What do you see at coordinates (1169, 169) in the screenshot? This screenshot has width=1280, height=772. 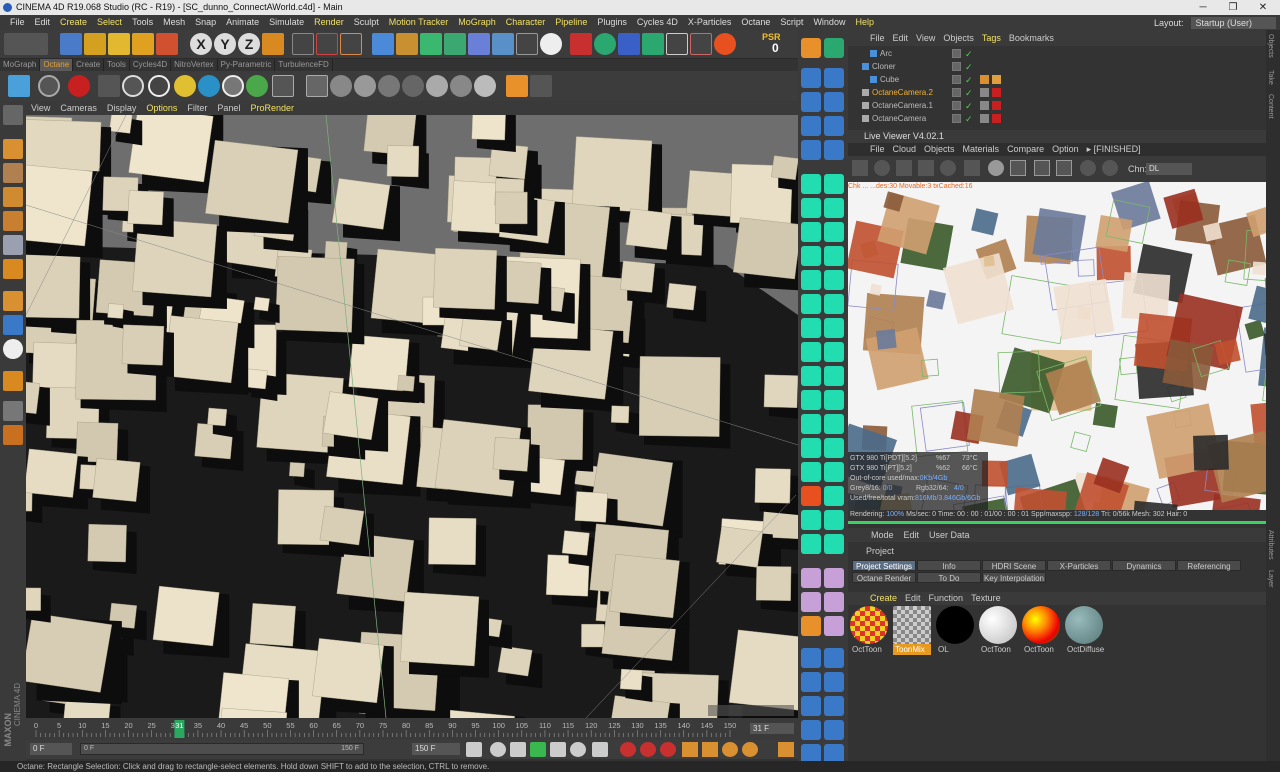 I see `lv-channel-dropdown: DL` at bounding box center [1169, 169].